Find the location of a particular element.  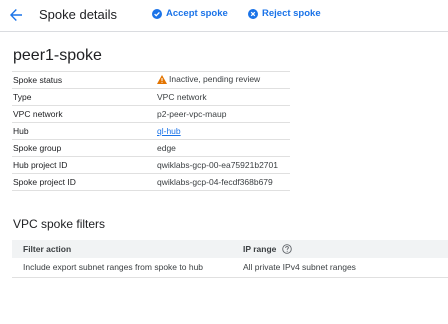

detail-value-hub: ql-hub is located at coordinates (223, 131).